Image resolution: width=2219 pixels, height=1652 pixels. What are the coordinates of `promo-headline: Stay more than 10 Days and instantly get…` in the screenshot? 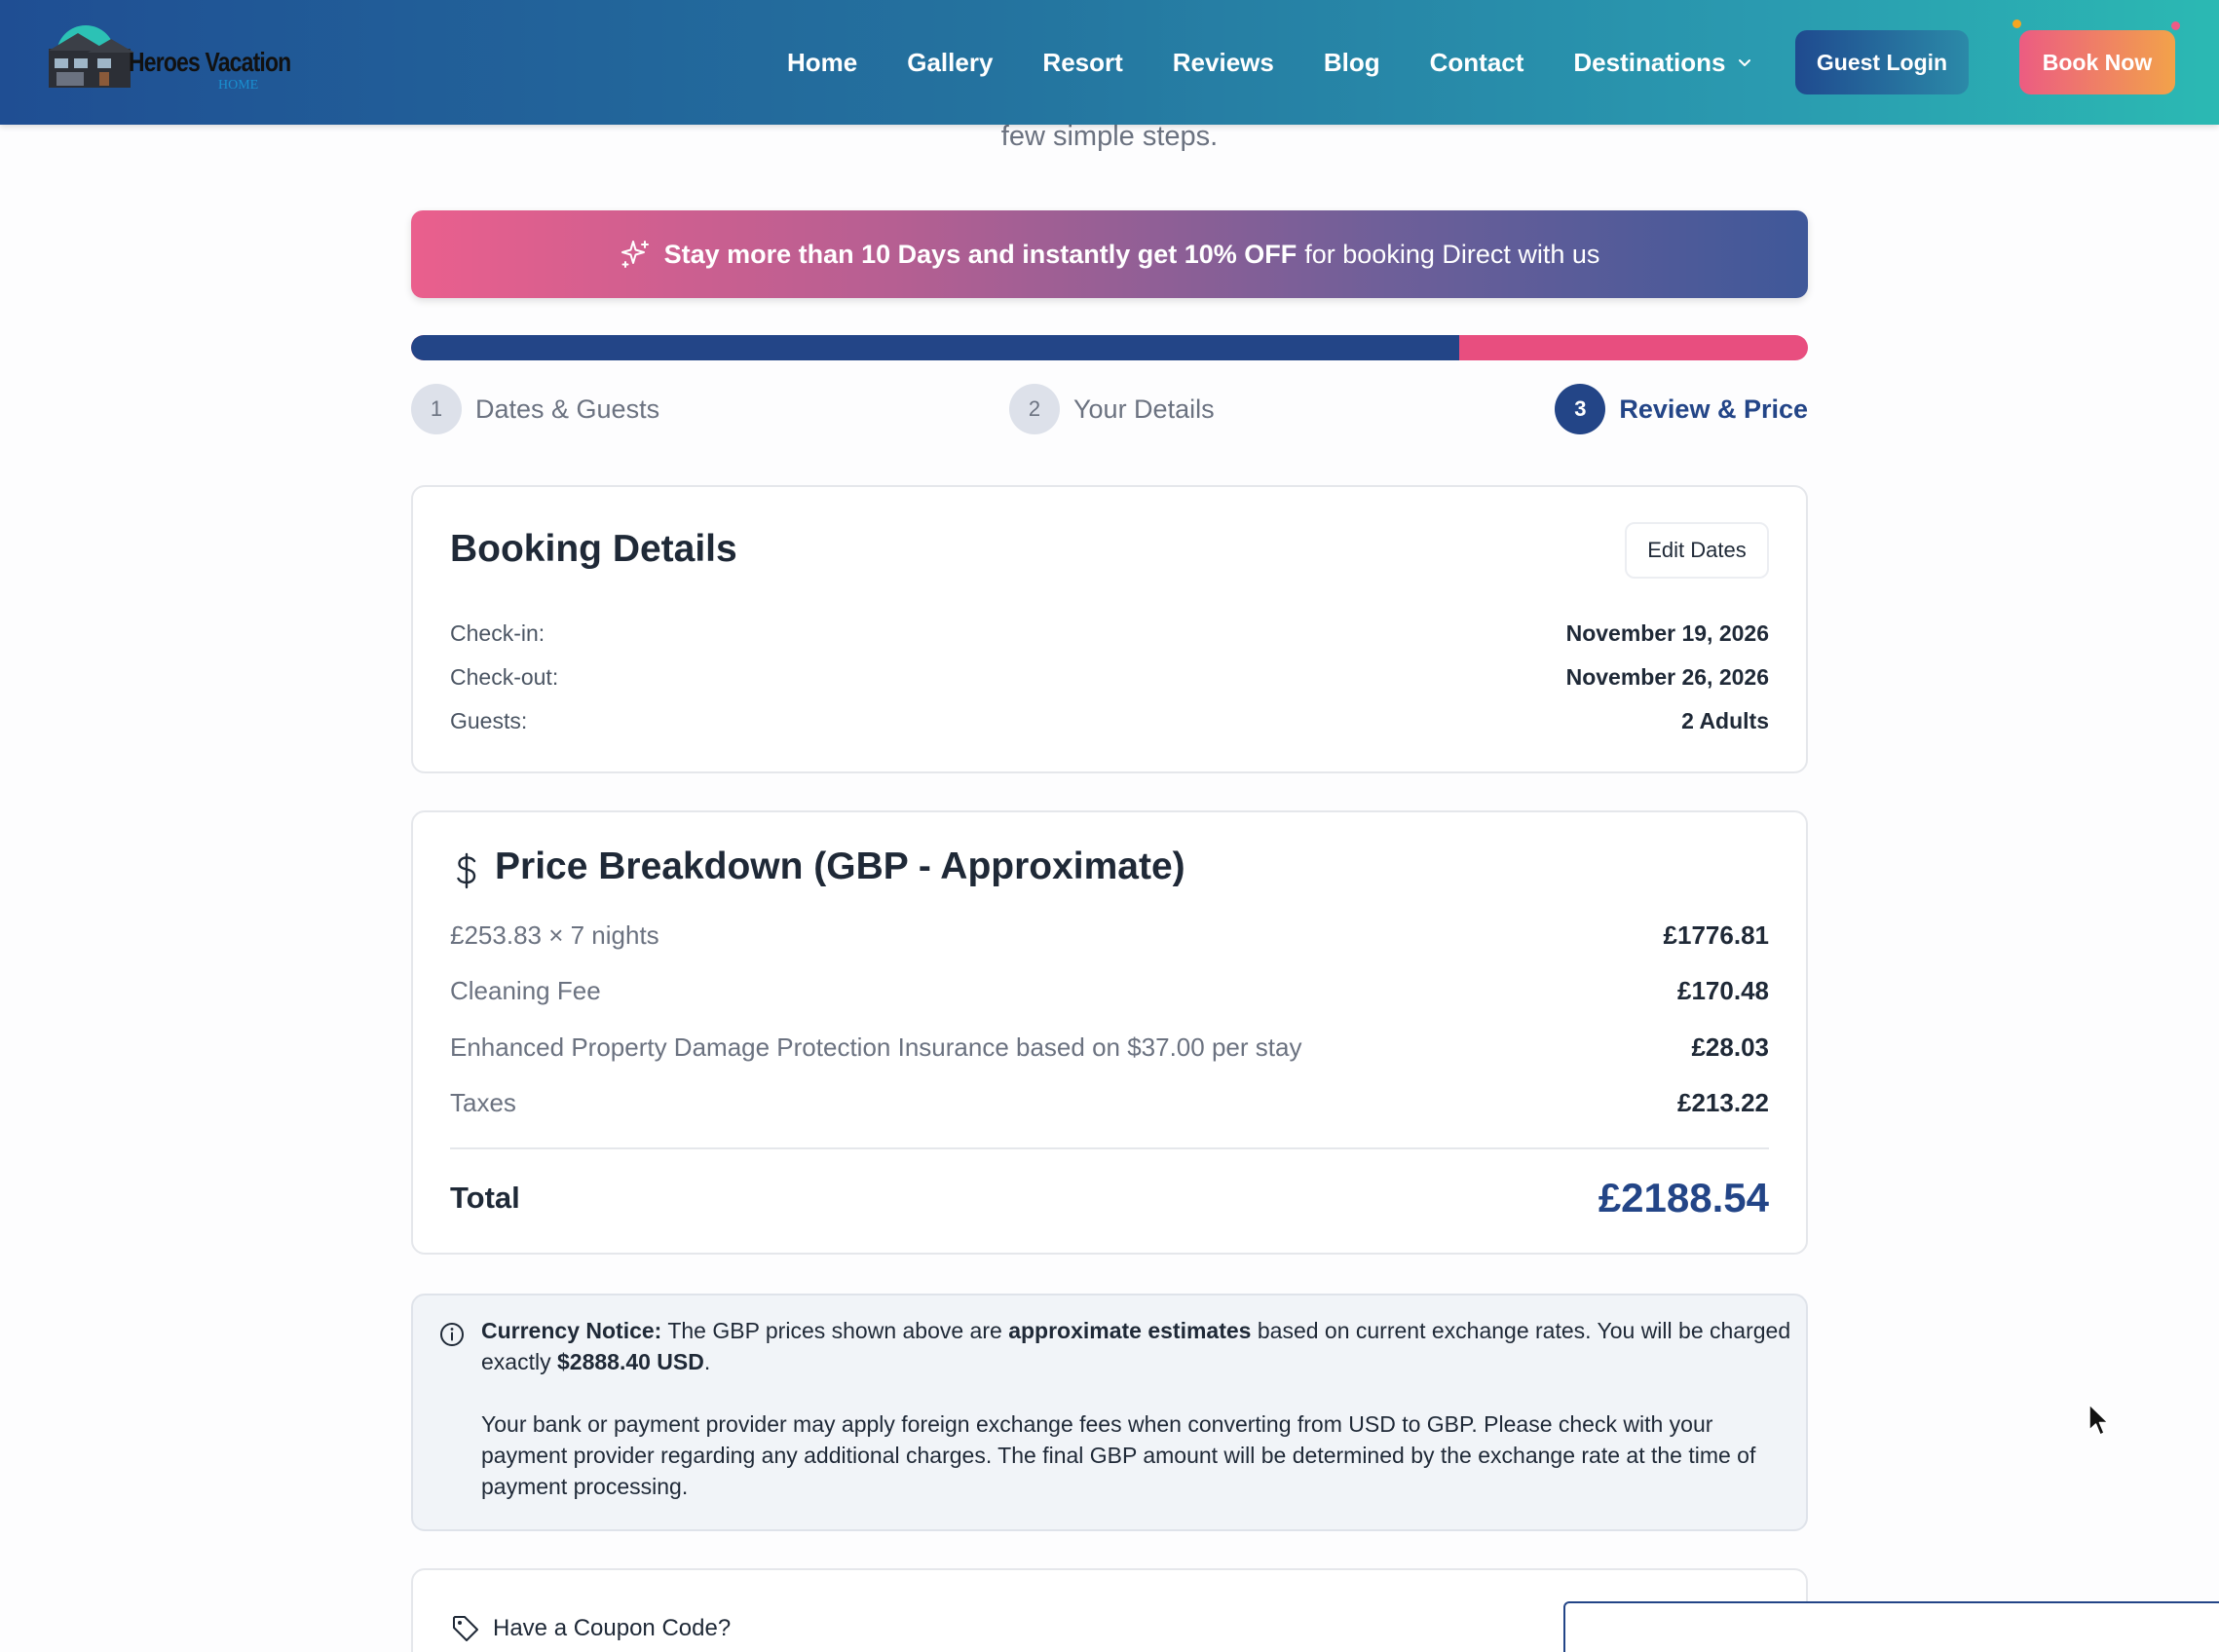 It's located at (980, 254).